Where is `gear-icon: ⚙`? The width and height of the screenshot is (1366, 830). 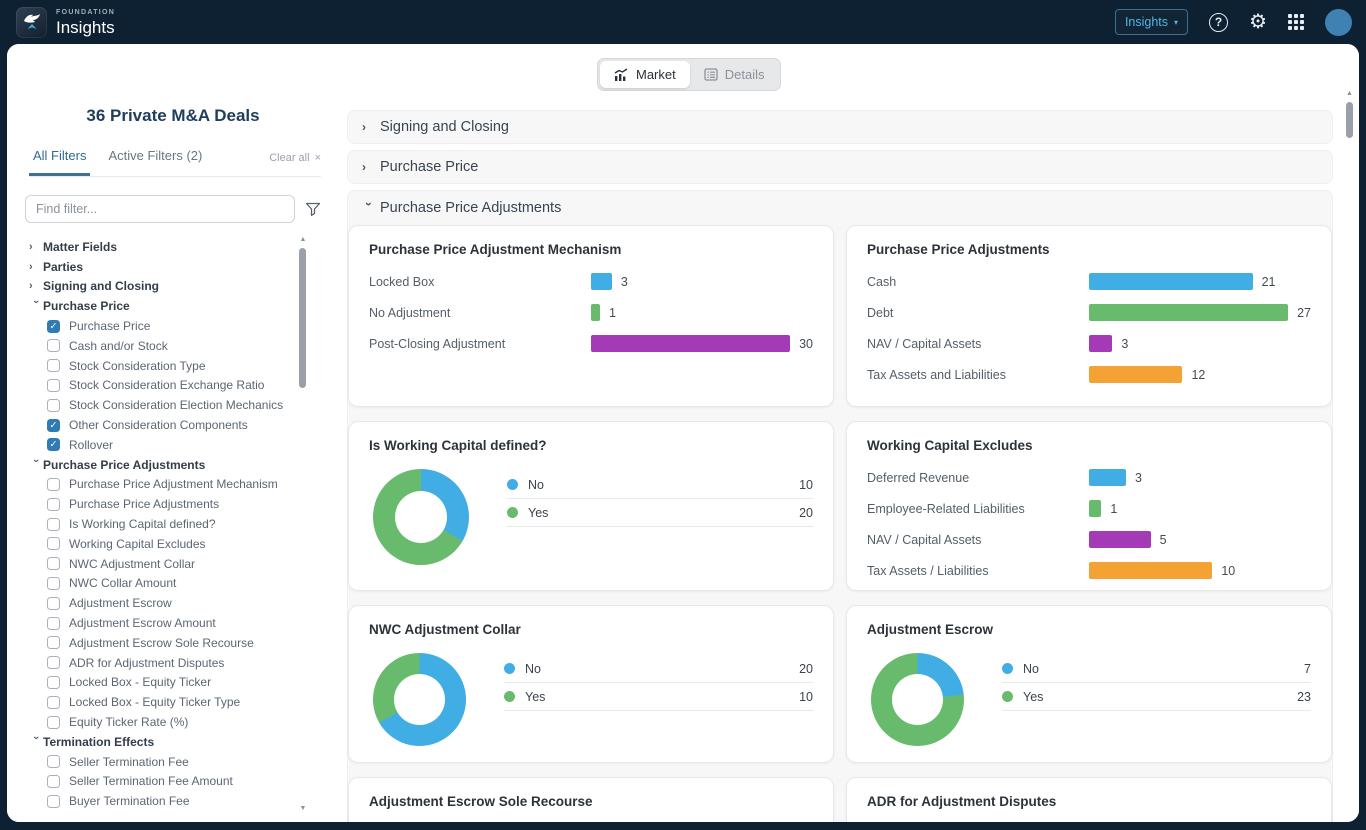 gear-icon: ⚙ is located at coordinates (1258, 22).